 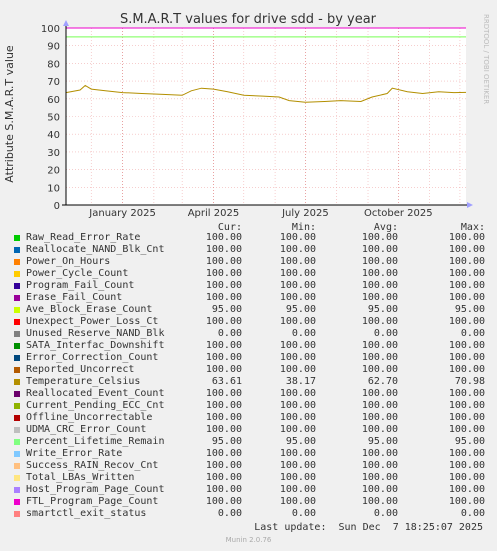 What do you see at coordinates (53, 64) in the screenshot?
I see `y-tick-label: 80` at bounding box center [53, 64].